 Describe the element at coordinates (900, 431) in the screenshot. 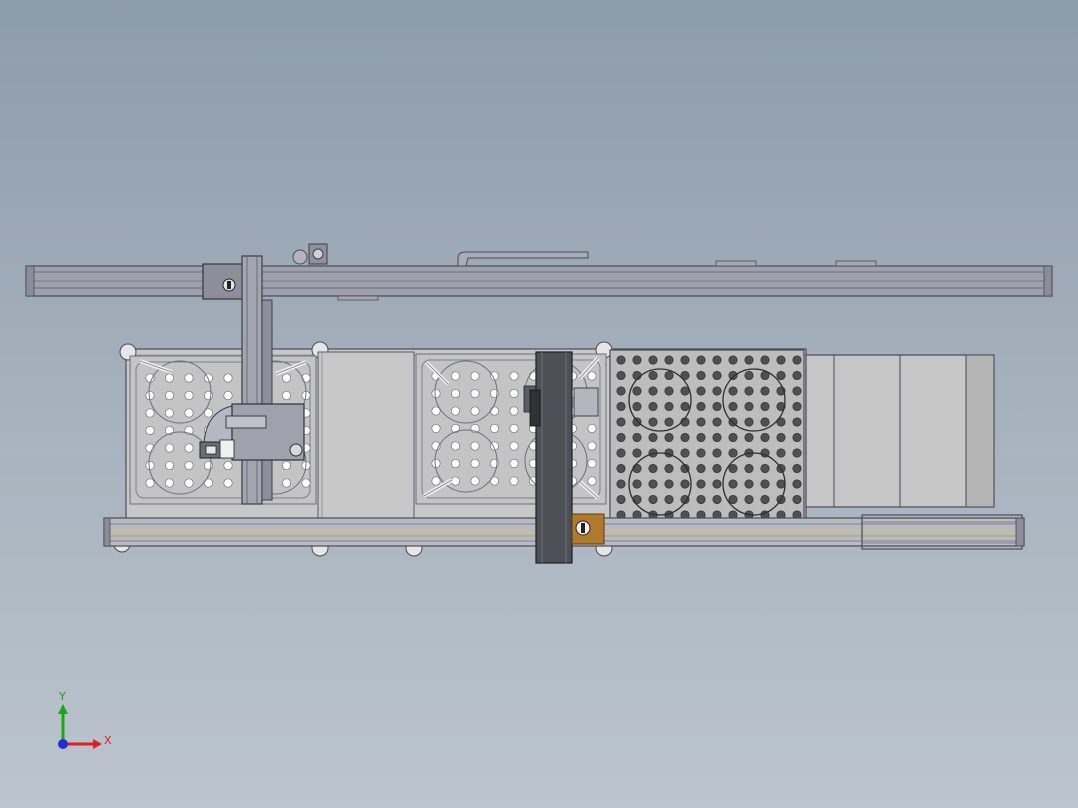

I see `outfeed-module` at that location.